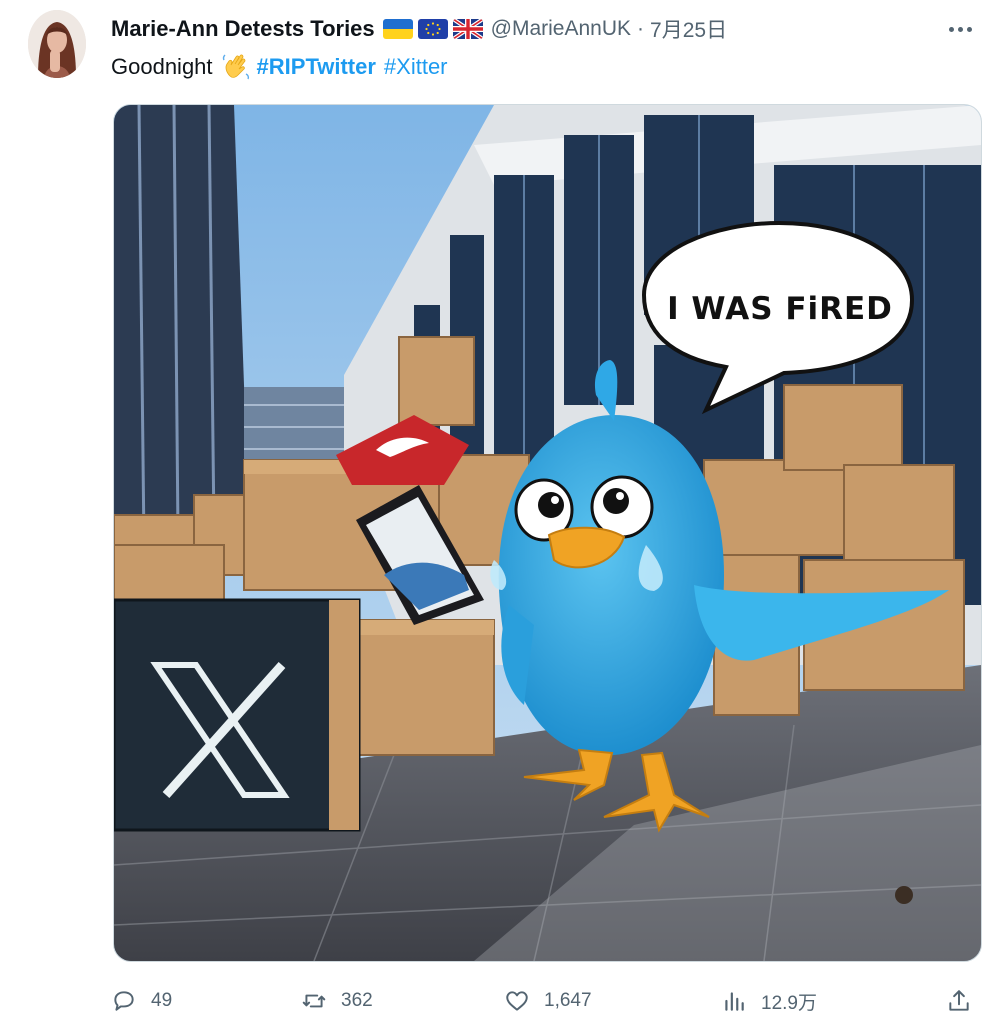 This screenshot has height=1031, width=1000. I want to click on retweet-icon, so click(314, 1001).